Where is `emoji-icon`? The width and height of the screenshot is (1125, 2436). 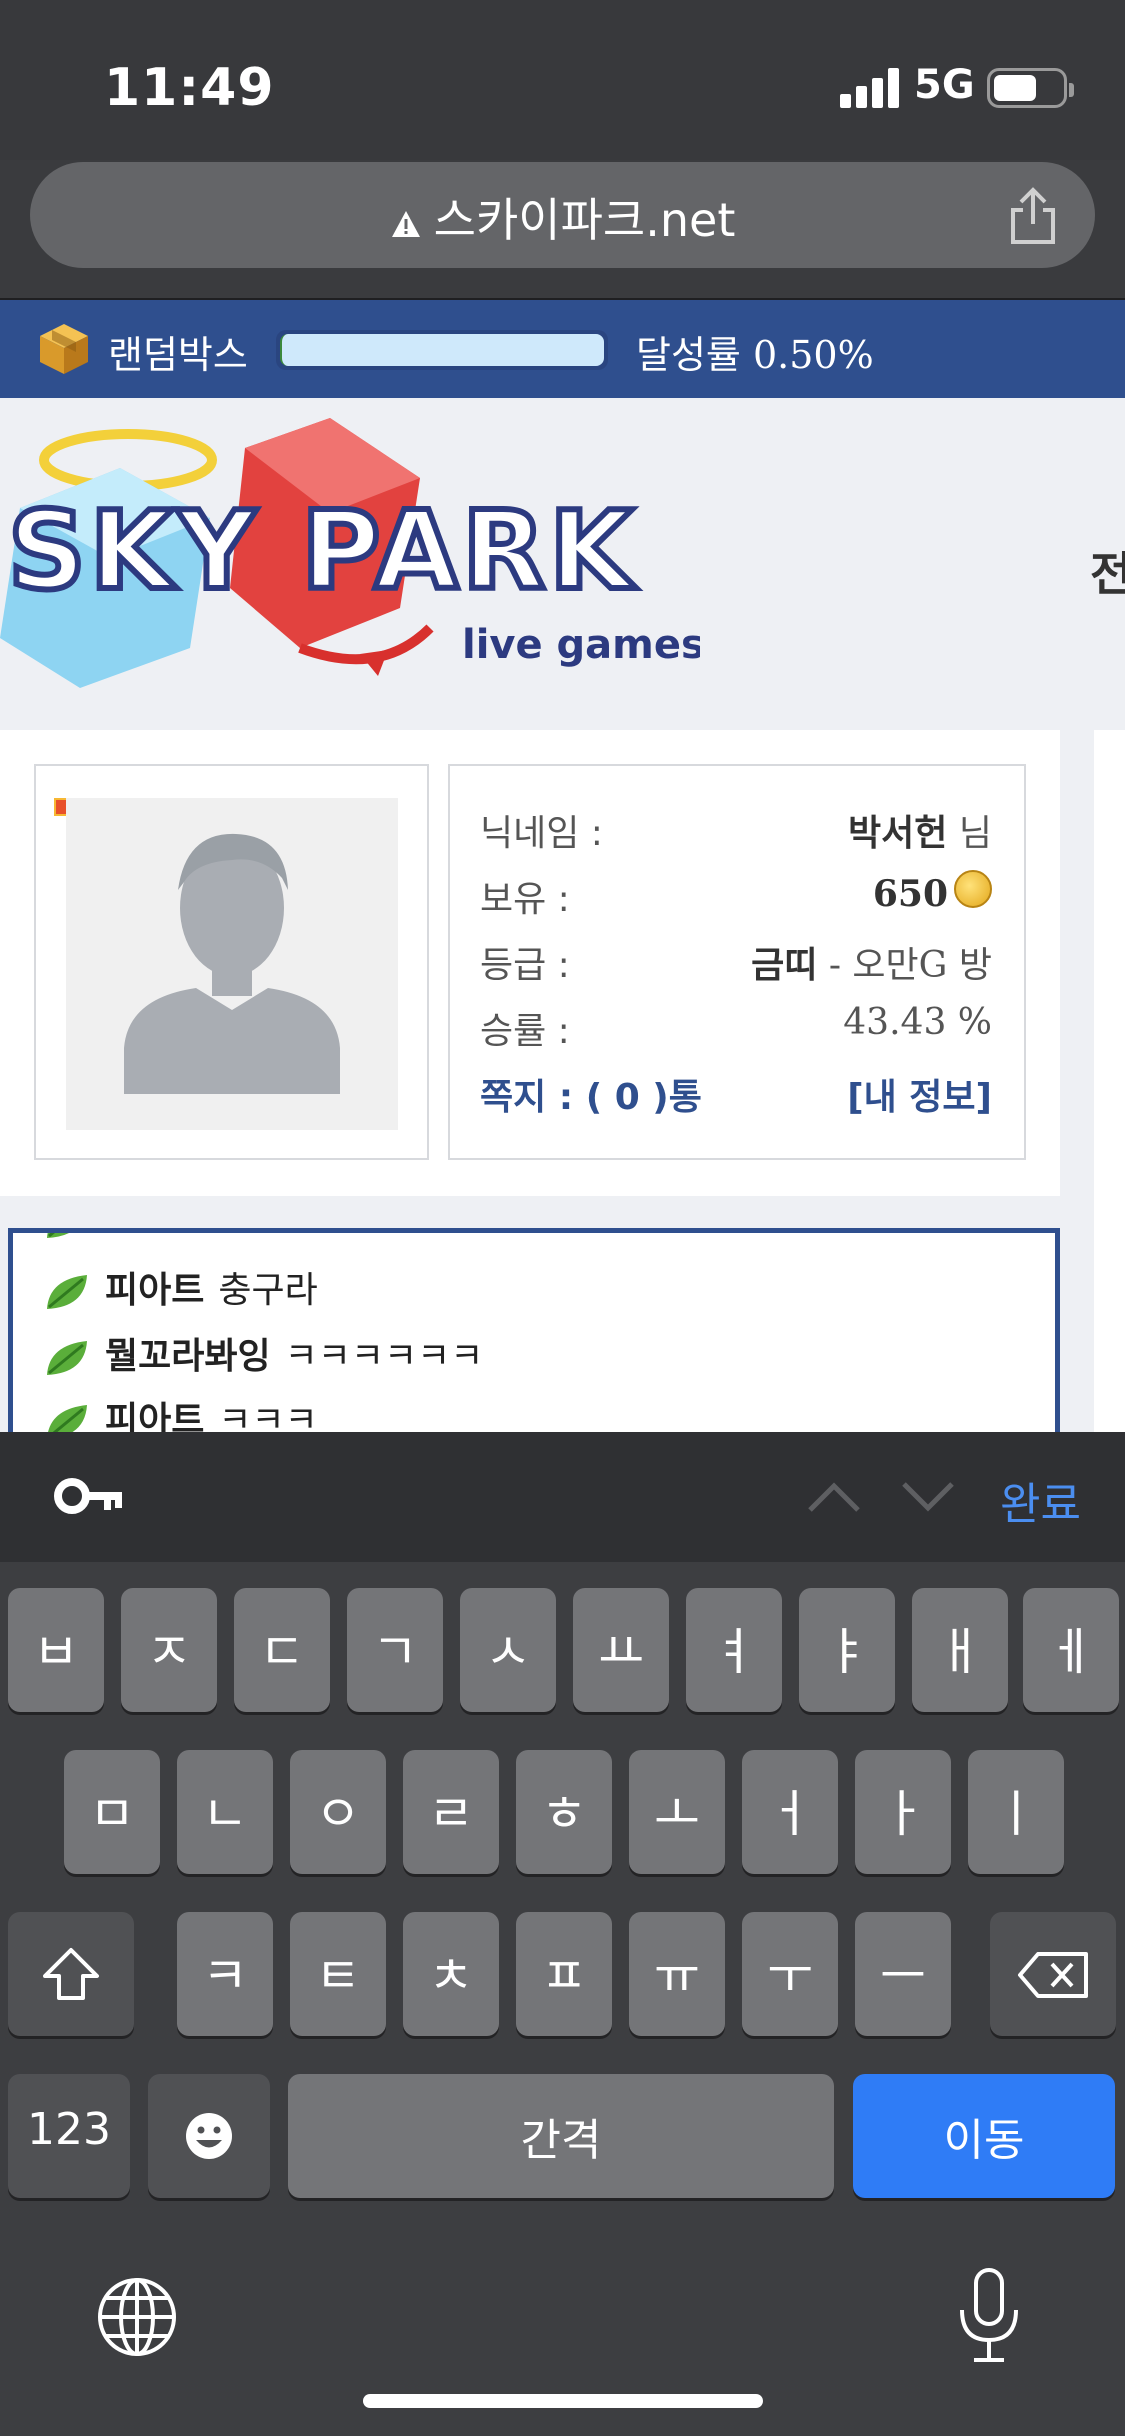
emoji-icon is located at coordinates (209, 2136).